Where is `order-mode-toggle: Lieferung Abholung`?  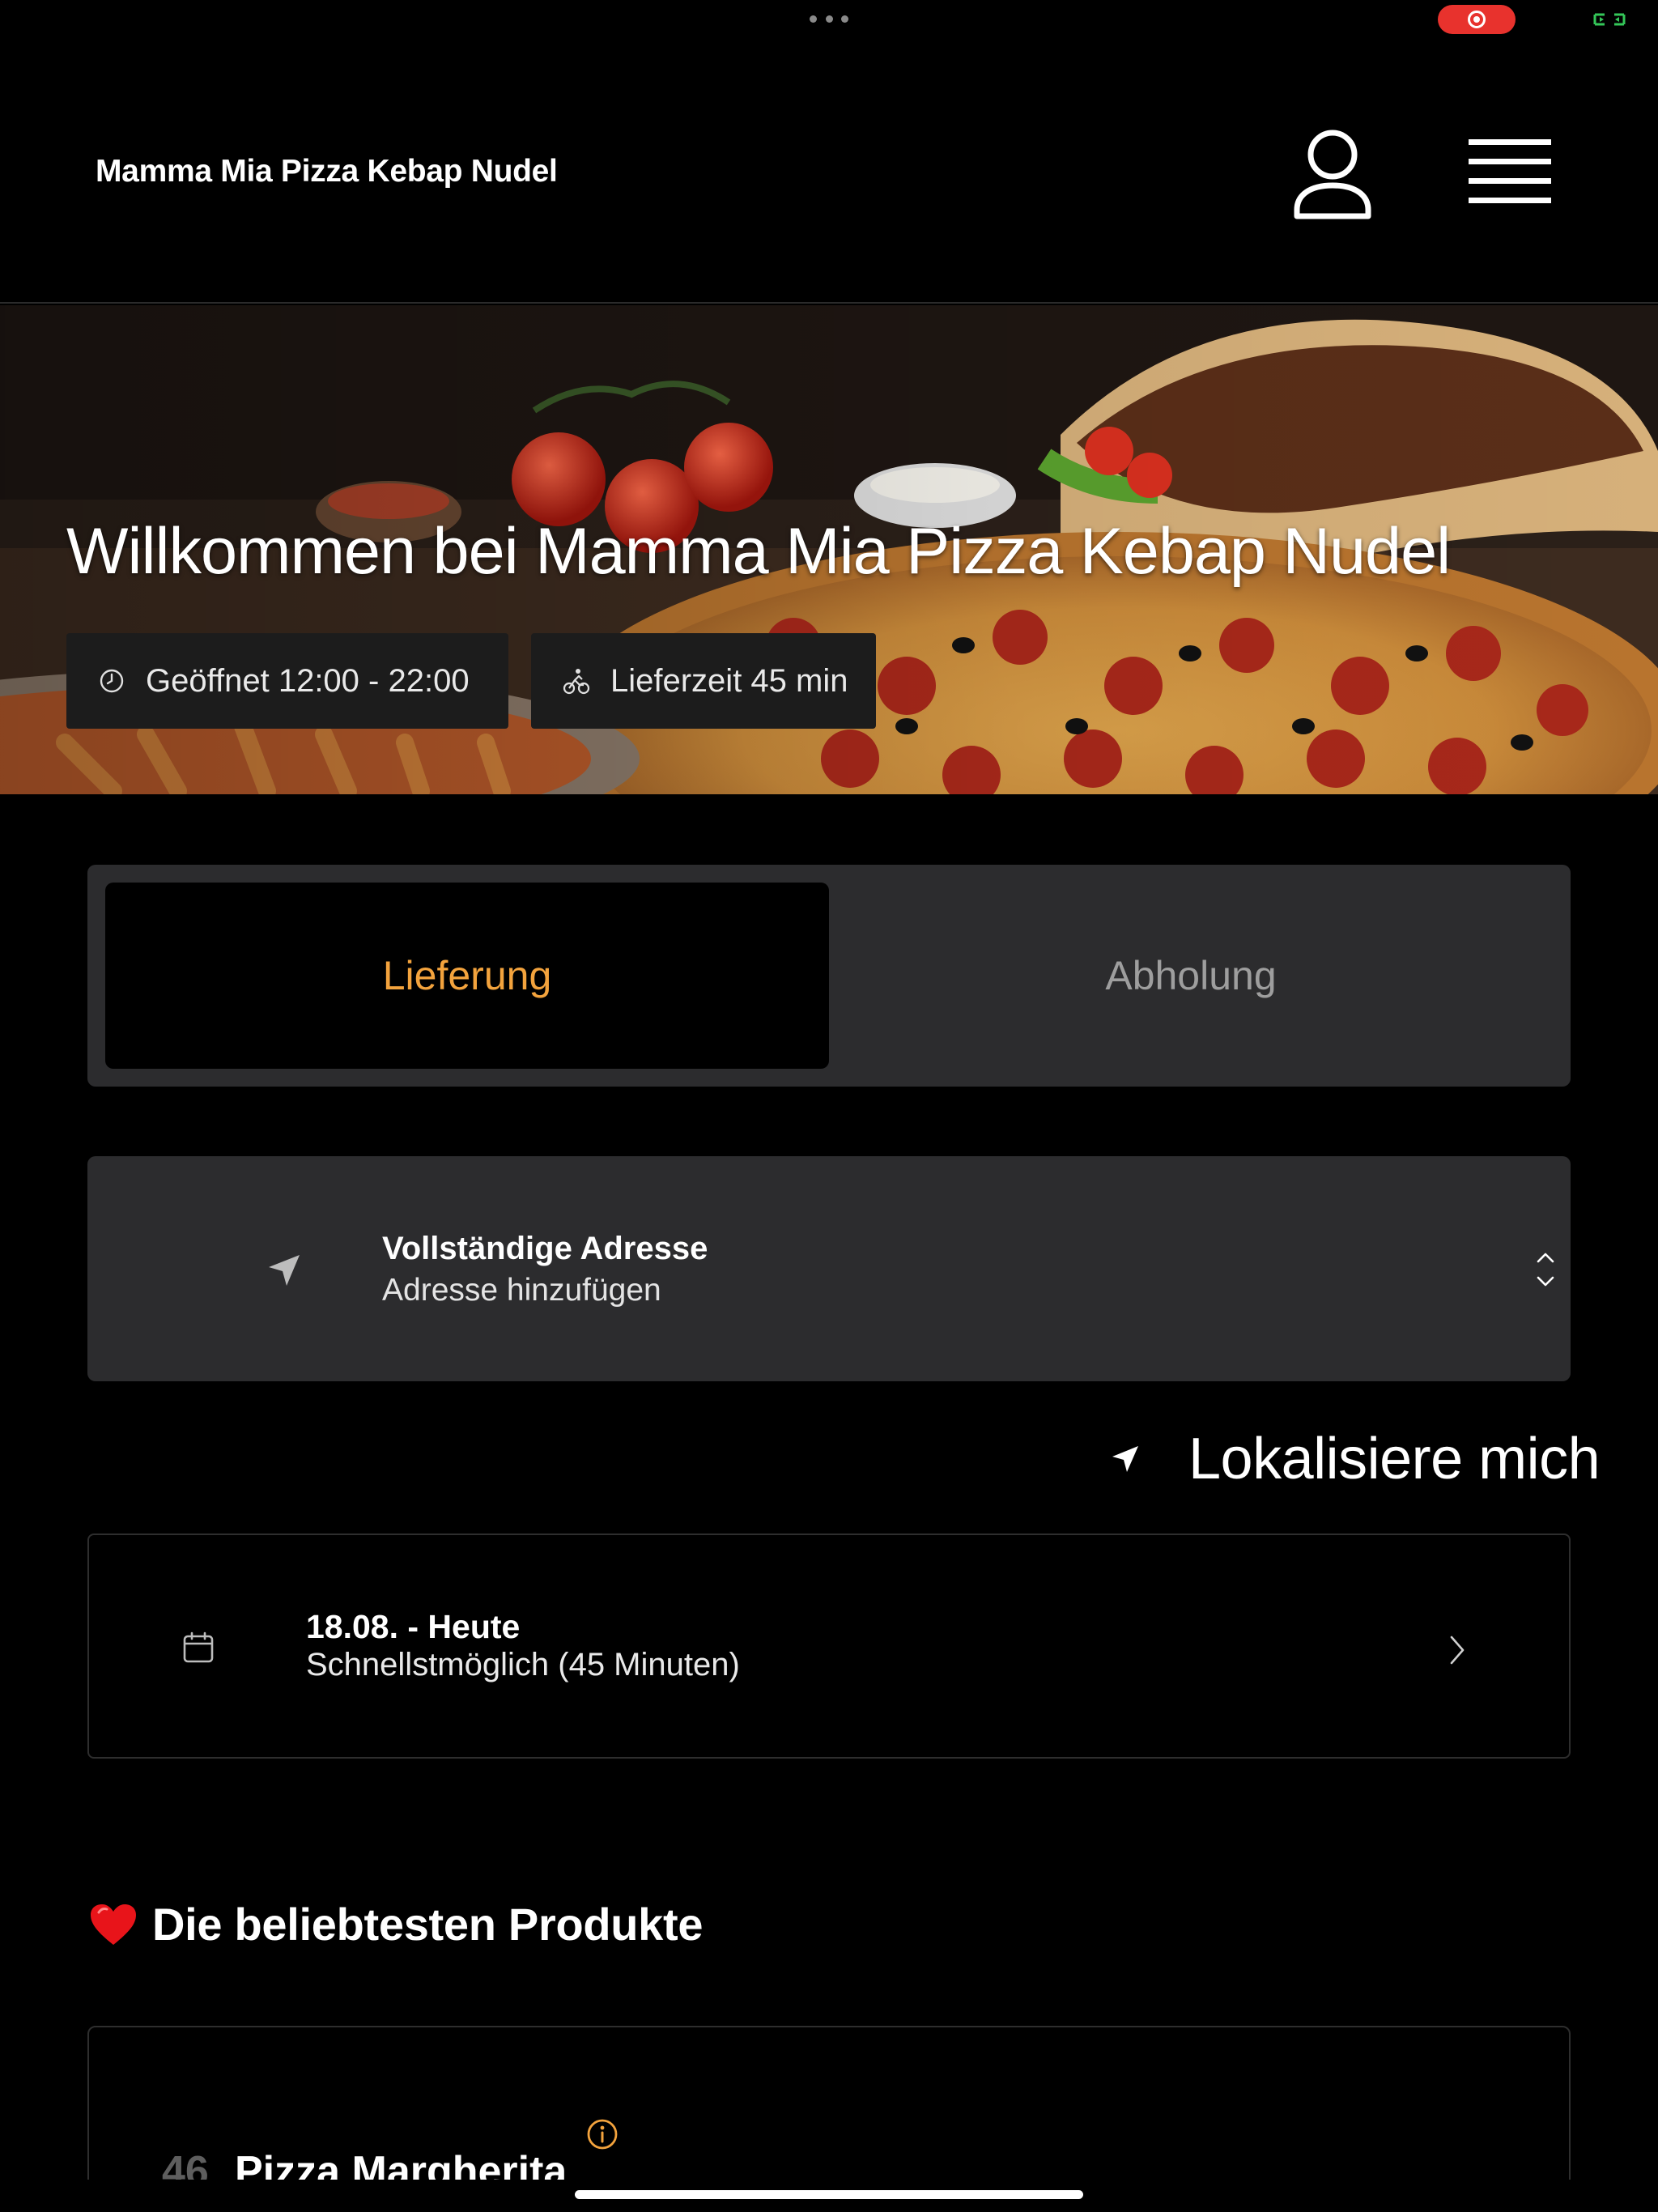 order-mode-toggle: Lieferung Abholung is located at coordinates (829, 976).